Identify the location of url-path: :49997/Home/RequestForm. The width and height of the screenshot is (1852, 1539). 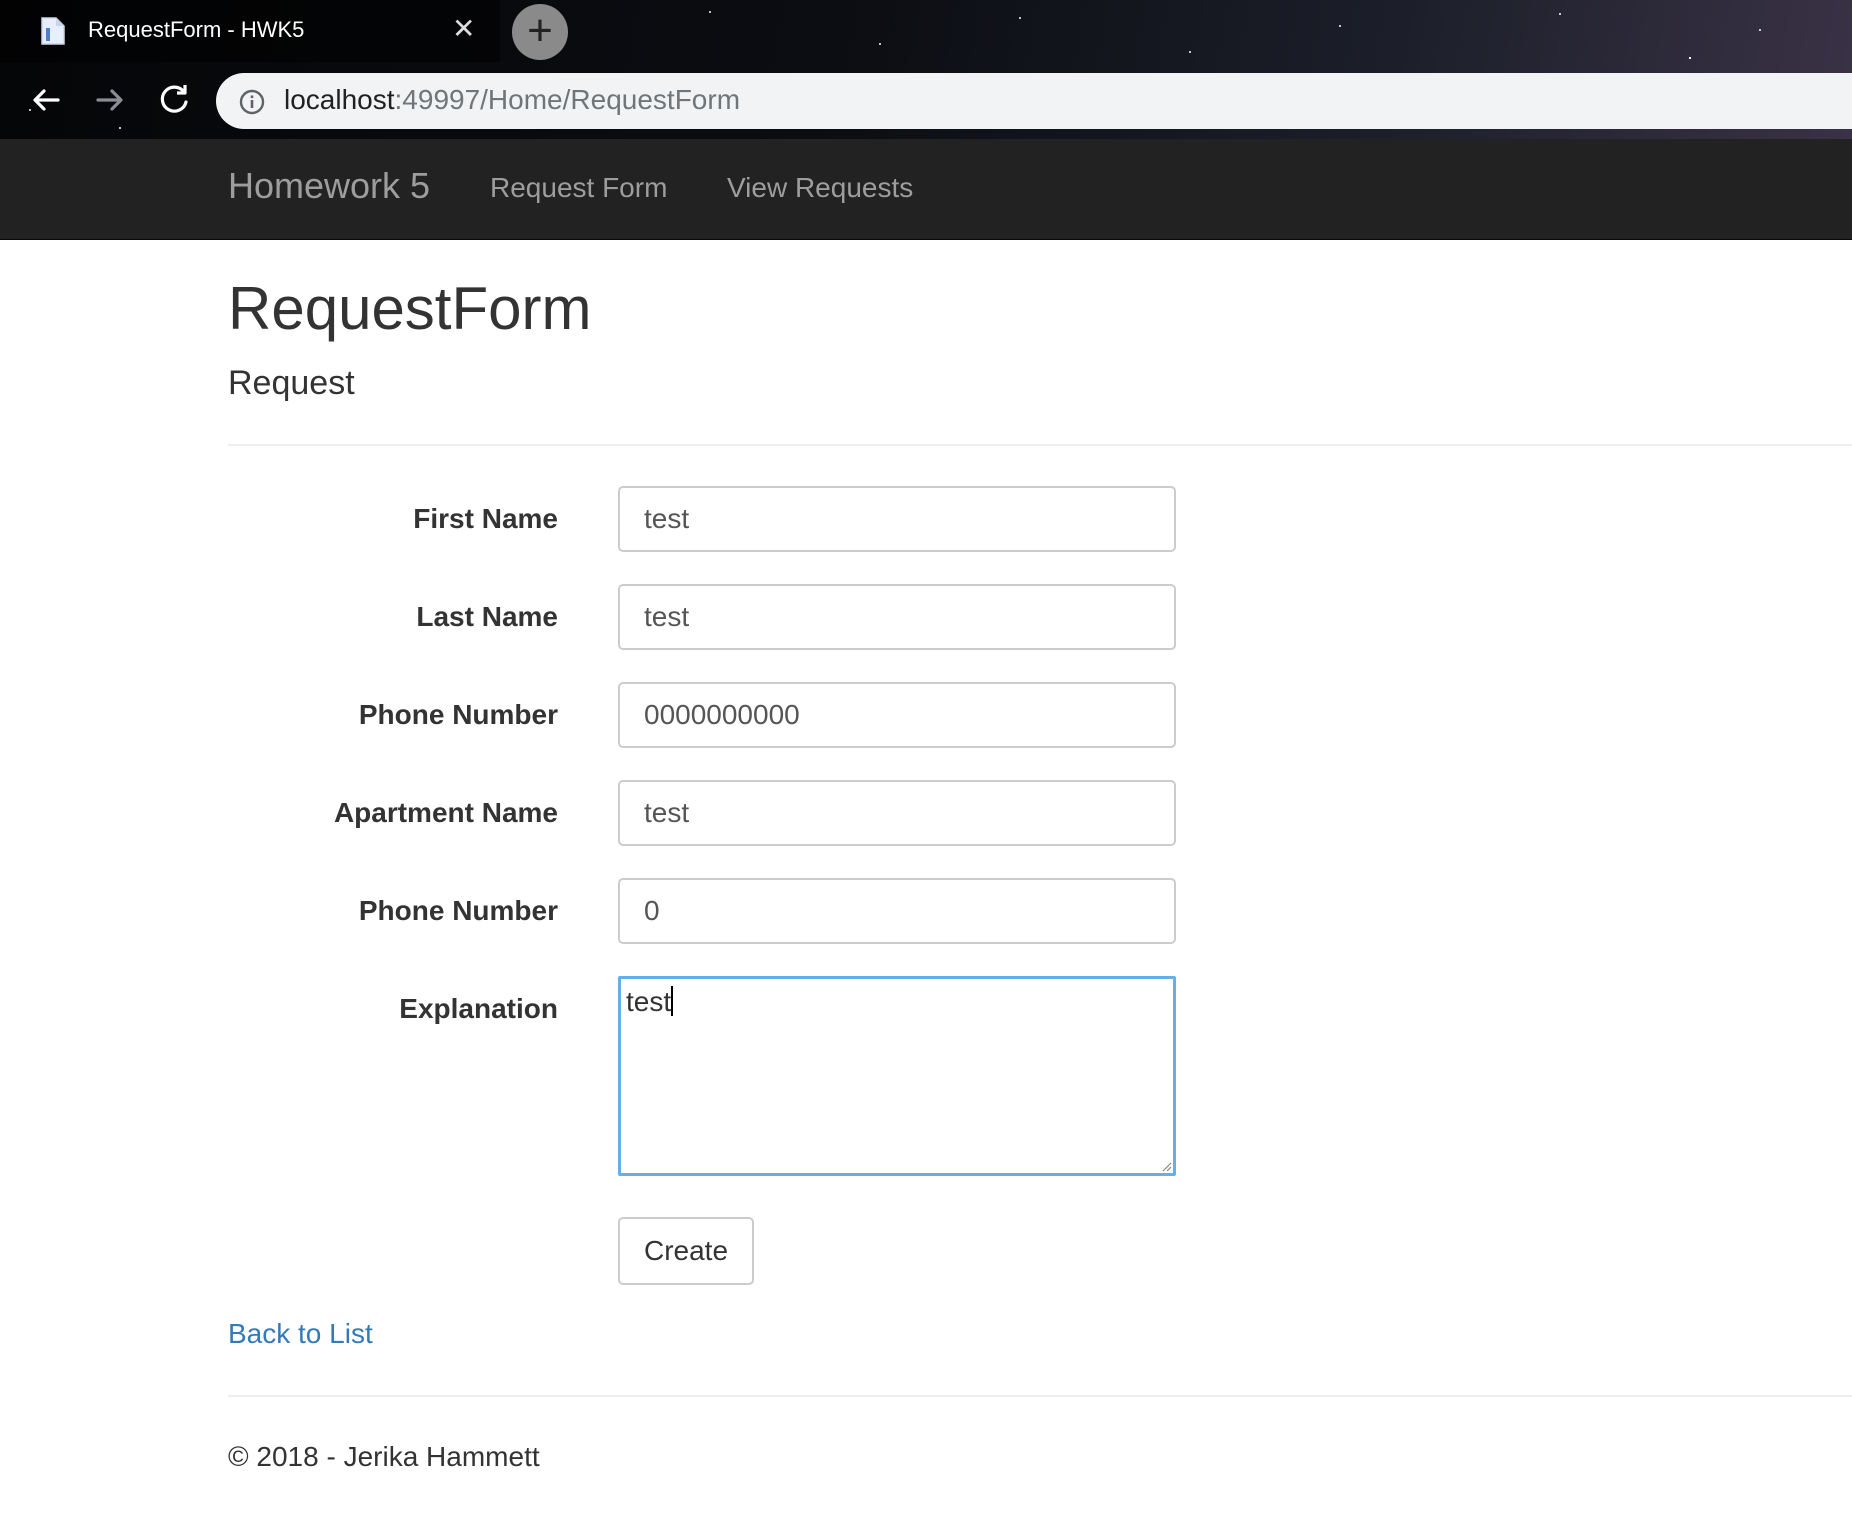
(567, 99).